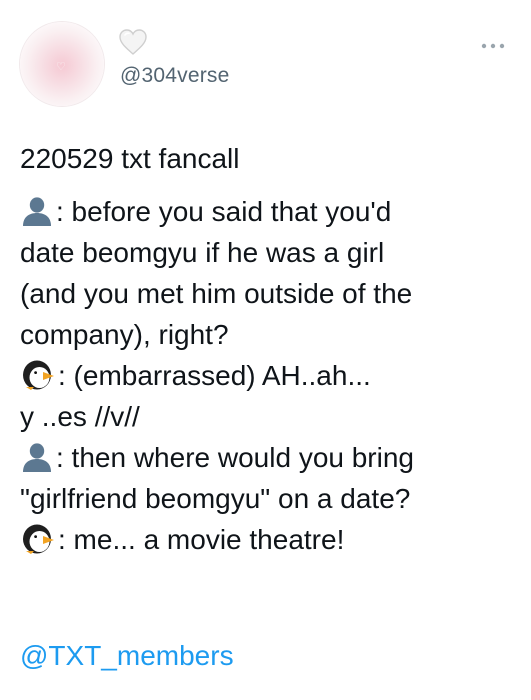 The image size is (531, 700). I want to click on tweet-line: company), right?, so click(270, 334).